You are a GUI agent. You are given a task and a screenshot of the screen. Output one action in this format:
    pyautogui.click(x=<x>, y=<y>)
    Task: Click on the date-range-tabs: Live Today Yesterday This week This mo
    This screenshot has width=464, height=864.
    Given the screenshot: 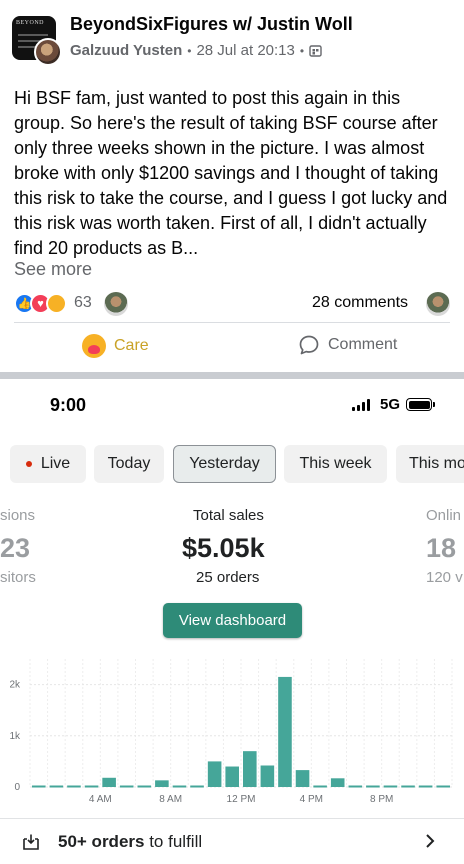 What is the action you would take?
    pyautogui.click(x=232, y=465)
    